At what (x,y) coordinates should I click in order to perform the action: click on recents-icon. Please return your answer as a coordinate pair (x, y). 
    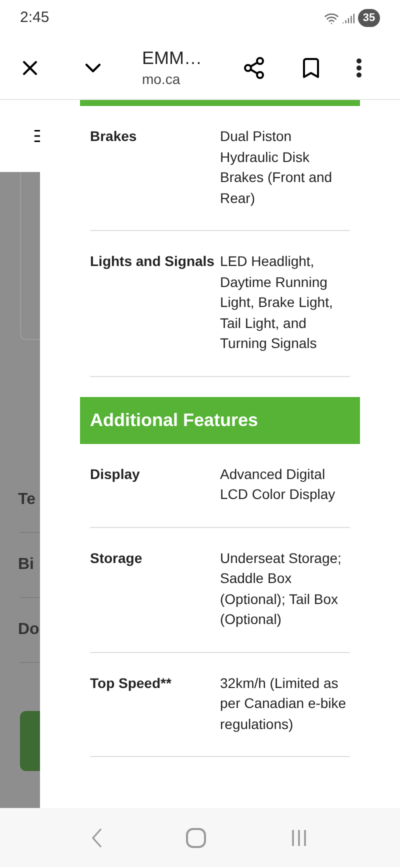
    Looking at the image, I should click on (299, 838).